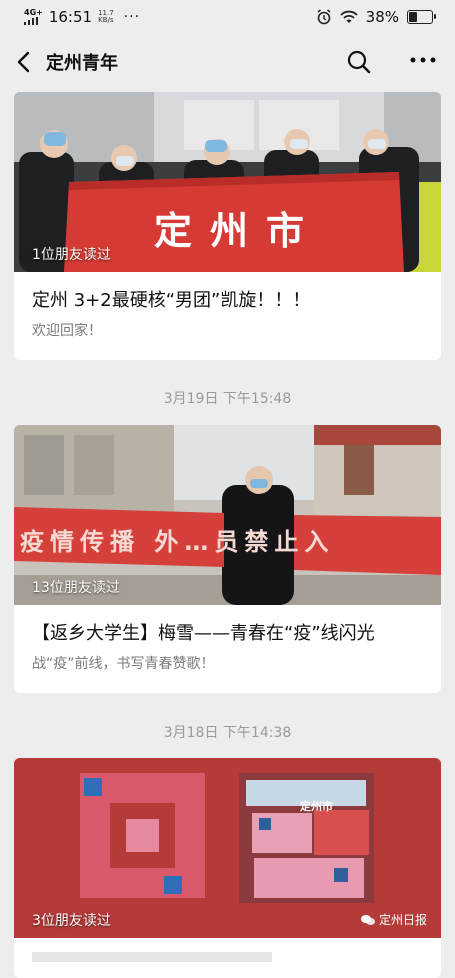 Image resolution: width=455 pixels, height=978 pixels. Describe the element at coordinates (402, 920) in the screenshot. I see `source-name: 定州日报` at that location.